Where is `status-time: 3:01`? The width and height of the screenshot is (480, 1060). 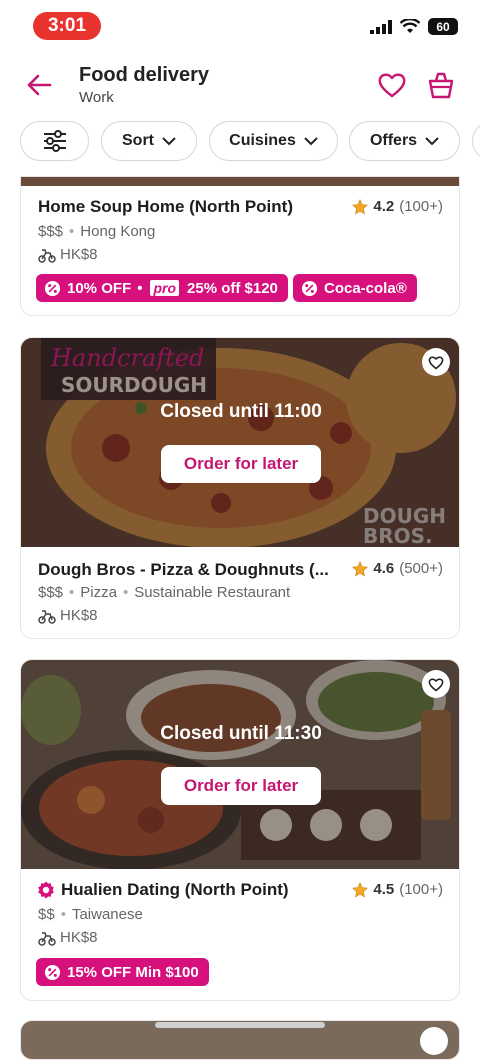
status-time: 3:01 is located at coordinates (67, 26).